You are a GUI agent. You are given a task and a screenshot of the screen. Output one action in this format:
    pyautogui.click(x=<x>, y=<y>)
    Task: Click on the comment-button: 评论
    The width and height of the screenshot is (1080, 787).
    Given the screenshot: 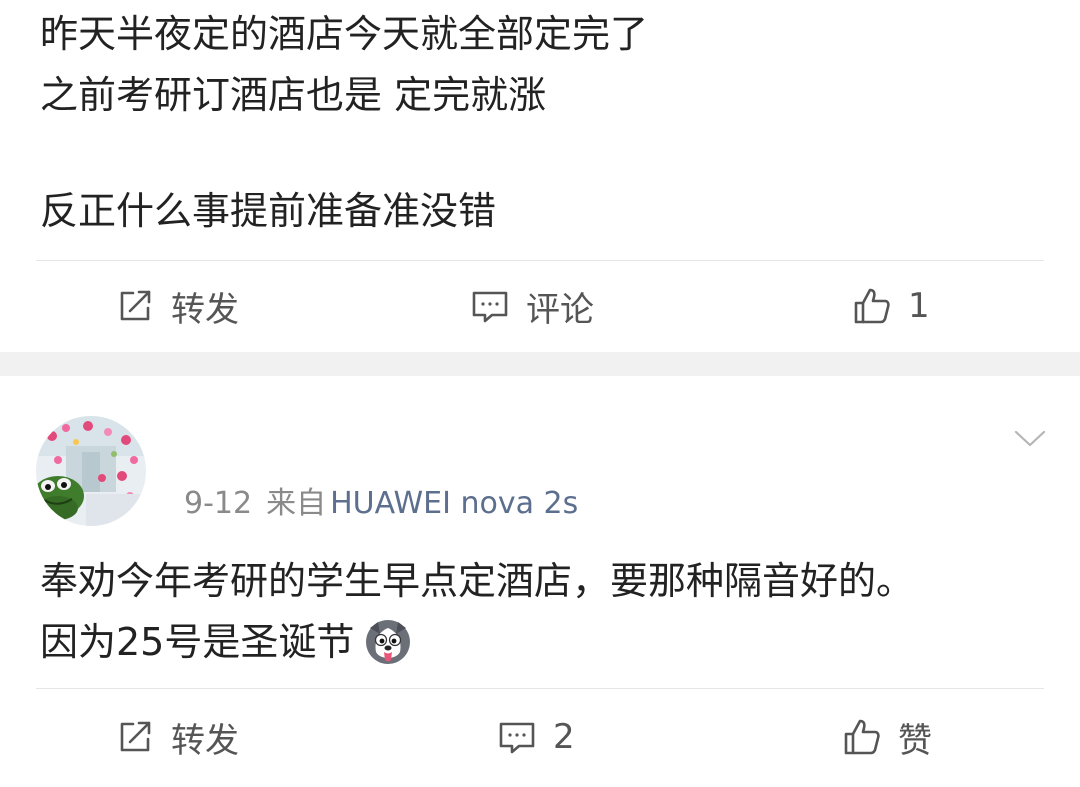 What is the action you would take?
    pyautogui.click(x=532, y=306)
    